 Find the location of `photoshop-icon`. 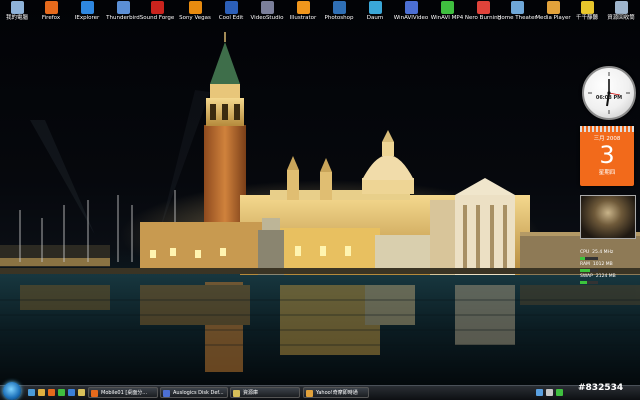

photoshop-icon is located at coordinates (339, 7).